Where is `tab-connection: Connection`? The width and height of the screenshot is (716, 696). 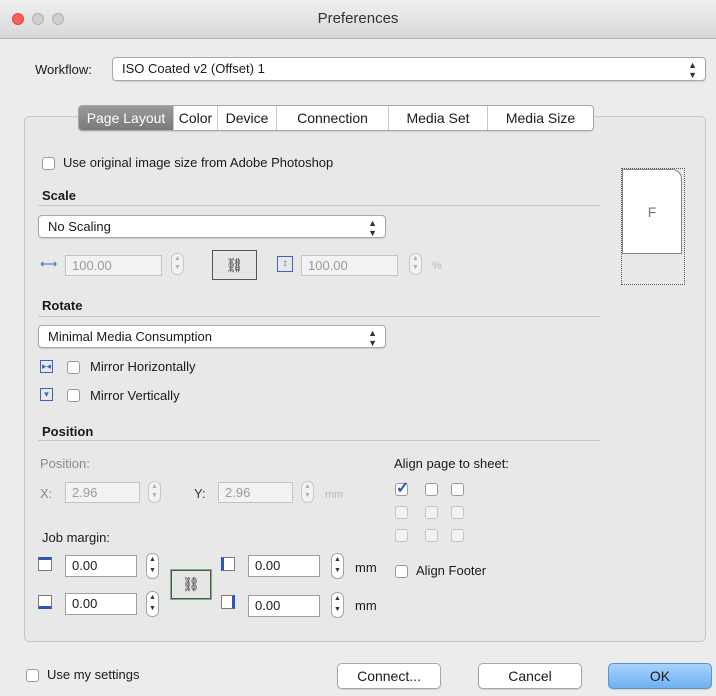 tab-connection: Connection is located at coordinates (332, 118).